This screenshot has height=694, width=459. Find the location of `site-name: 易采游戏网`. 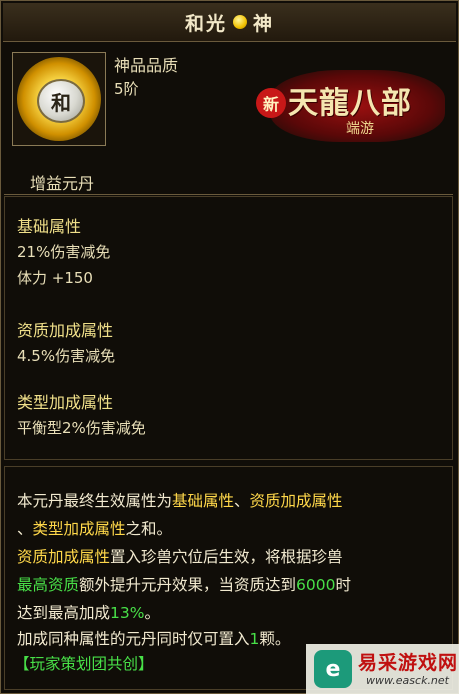

site-name: 易采游戏网 is located at coordinates (408, 663).